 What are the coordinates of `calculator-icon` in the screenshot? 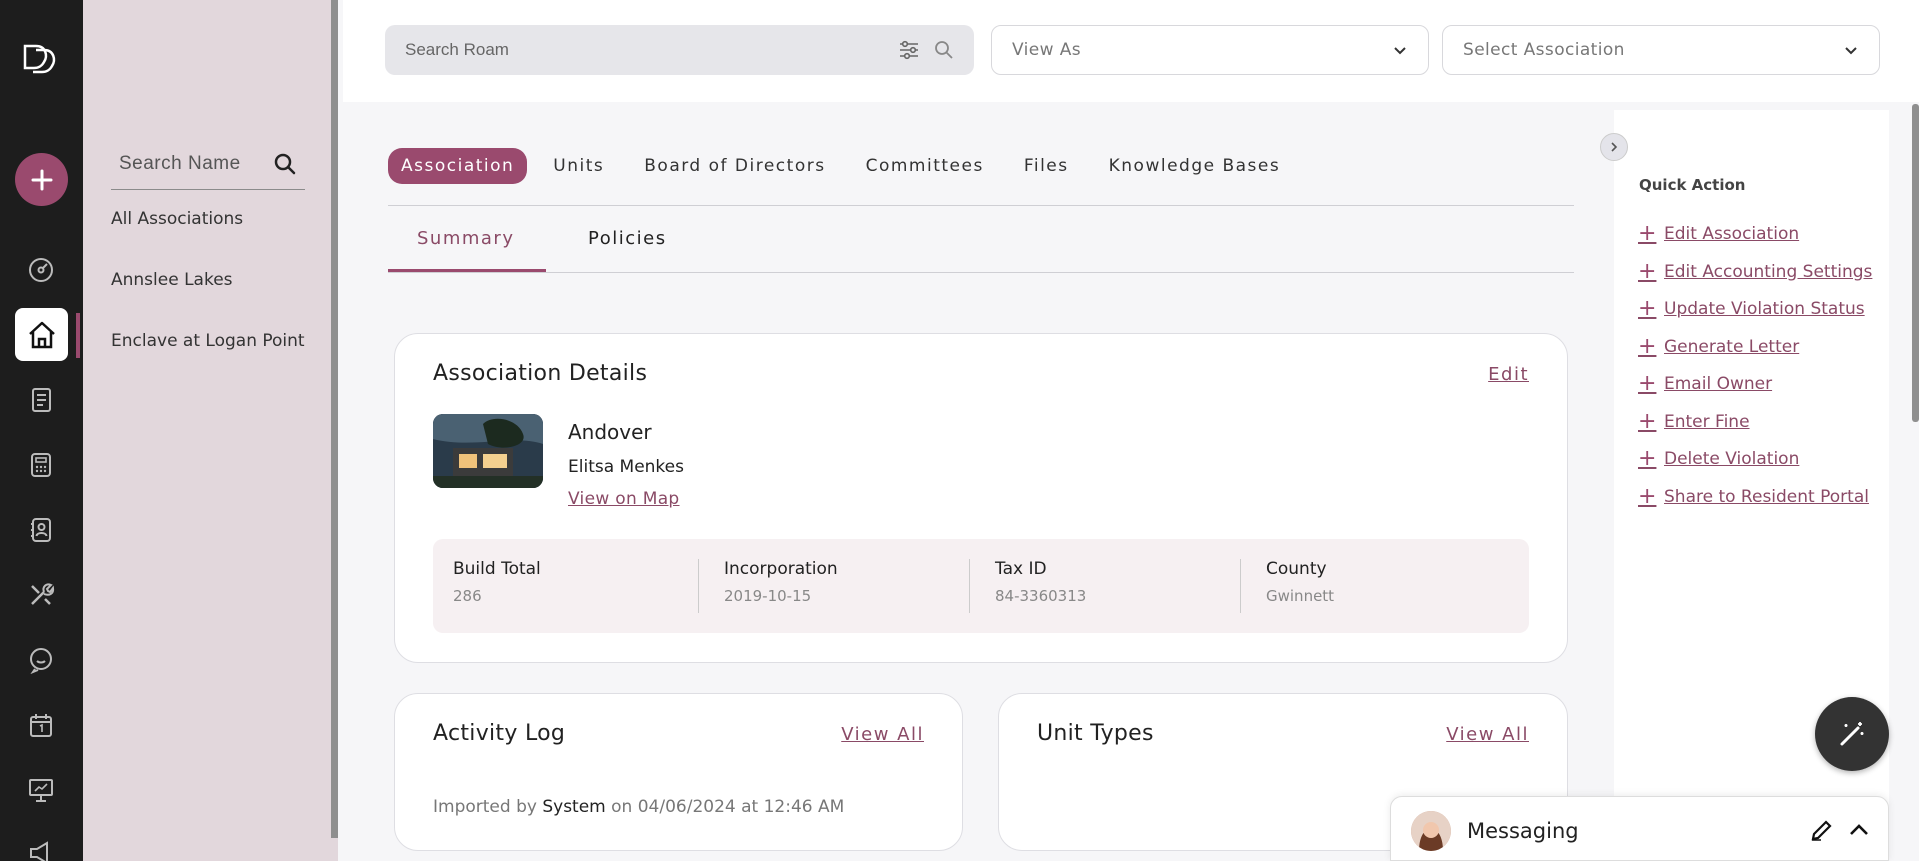 It's located at (41, 465).